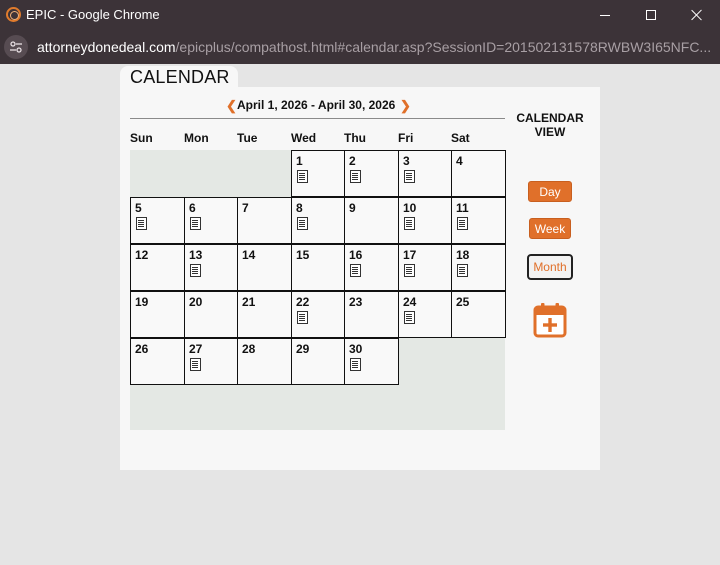 The height and width of the screenshot is (565, 720). Describe the element at coordinates (352, 208) in the screenshot. I see `day-number: 9` at that location.